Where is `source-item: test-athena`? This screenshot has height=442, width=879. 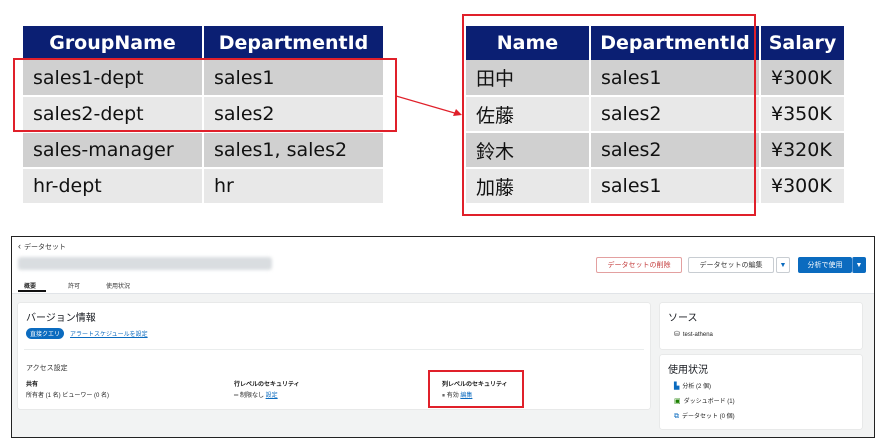 source-item: test-athena is located at coordinates (697, 335).